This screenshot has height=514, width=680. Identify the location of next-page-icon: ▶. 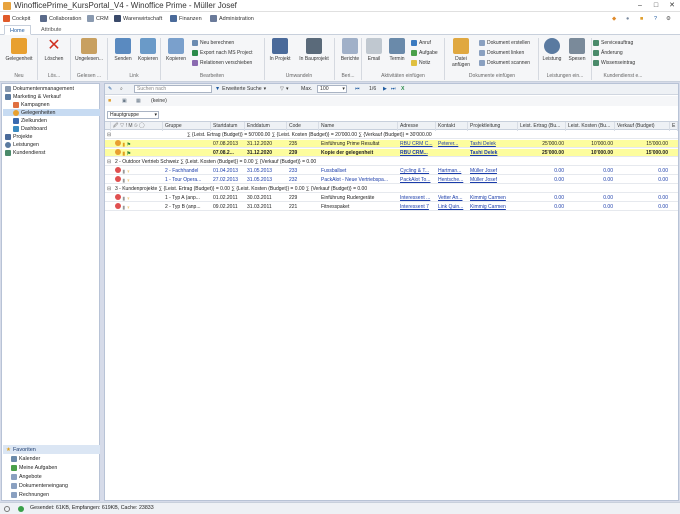
(385, 89).